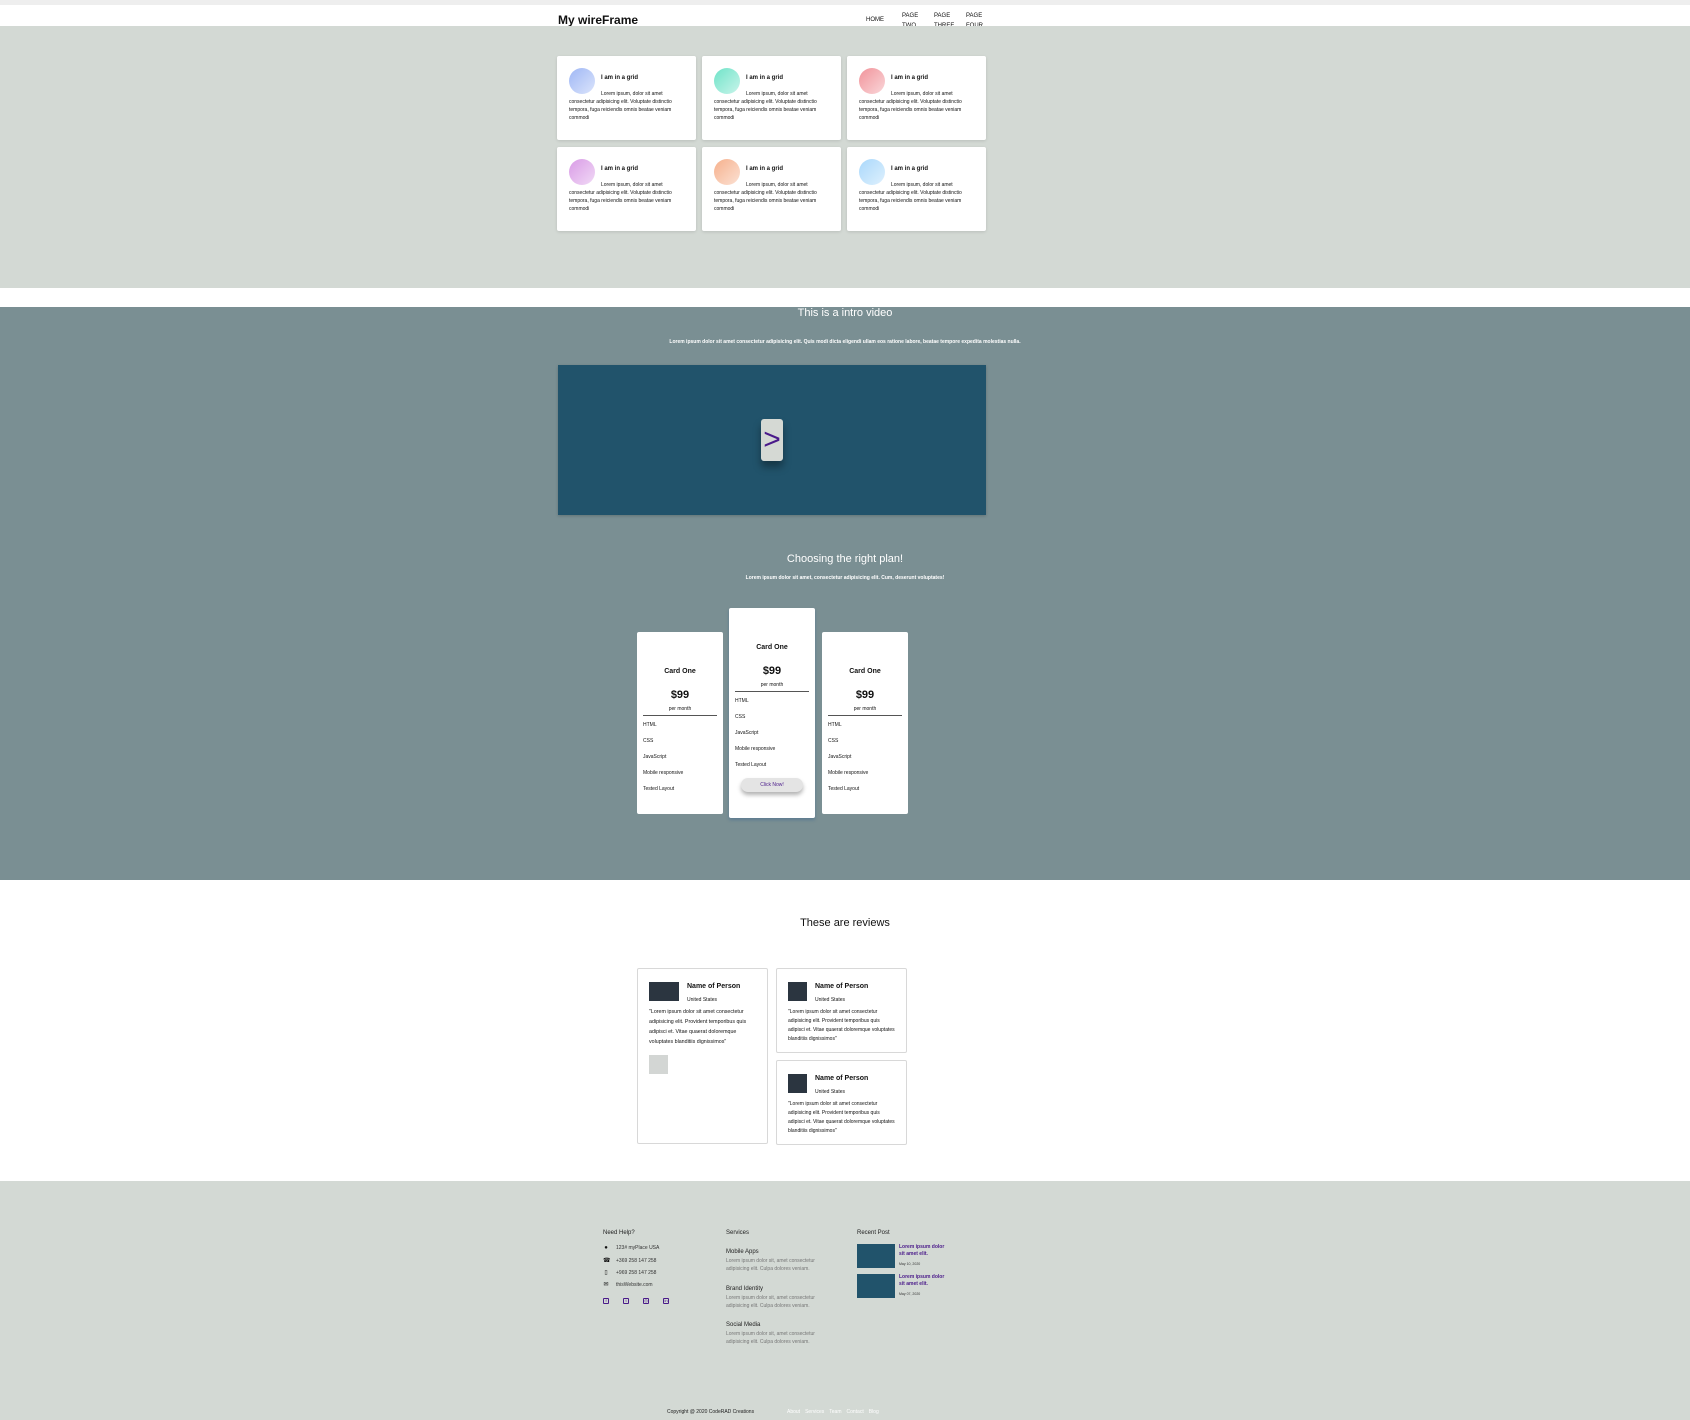 The height and width of the screenshot is (1420, 1690). I want to click on phone-row: ☎ +369 258 147 258, so click(629, 1261).